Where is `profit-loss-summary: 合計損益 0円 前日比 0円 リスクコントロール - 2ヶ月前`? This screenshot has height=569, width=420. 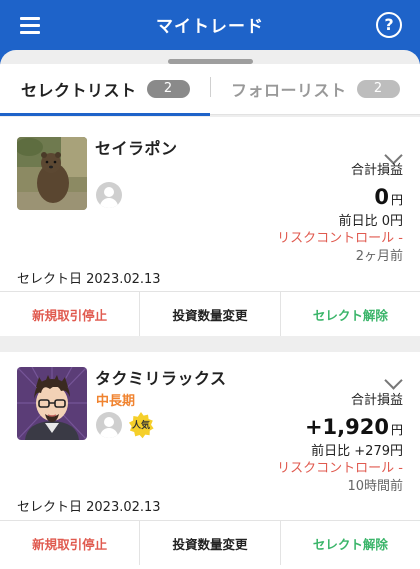 profit-loss-summary: 合計損益 0円 前日比 0円 リスクコントロール - 2ヶ月前 is located at coordinates (340, 214).